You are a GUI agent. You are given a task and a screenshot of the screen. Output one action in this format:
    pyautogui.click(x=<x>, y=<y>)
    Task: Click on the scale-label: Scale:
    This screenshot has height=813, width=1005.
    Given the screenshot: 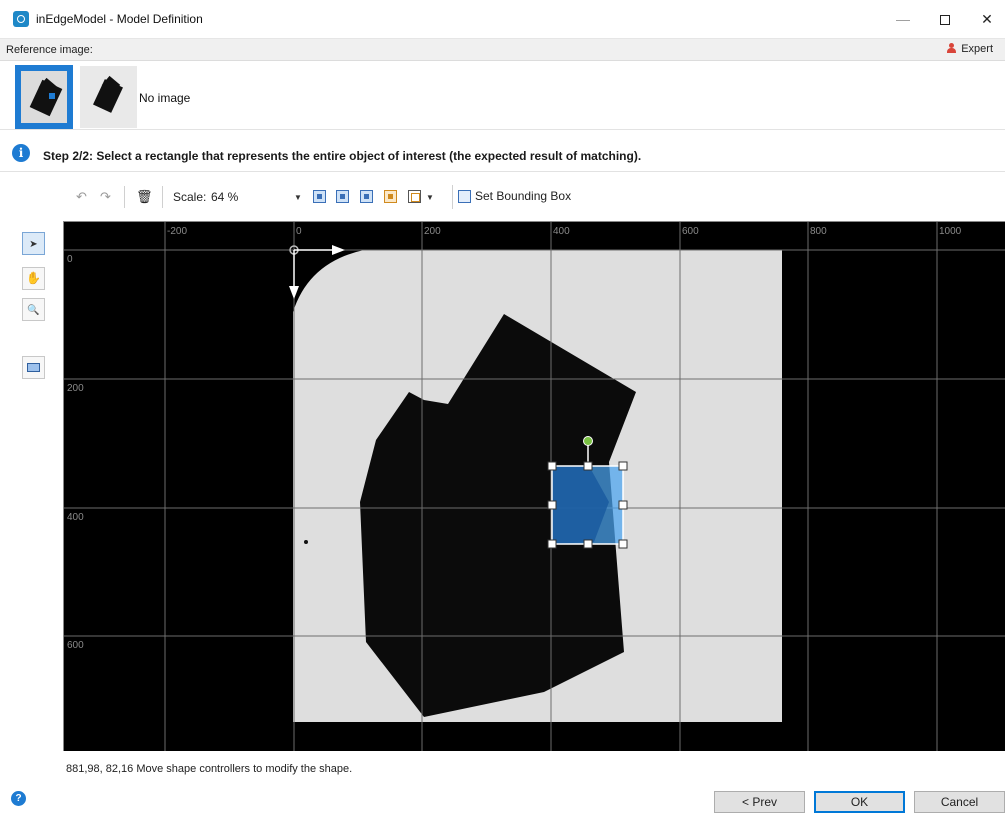 What is the action you would take?
    pyautogui.click(x=190, y=197)
    